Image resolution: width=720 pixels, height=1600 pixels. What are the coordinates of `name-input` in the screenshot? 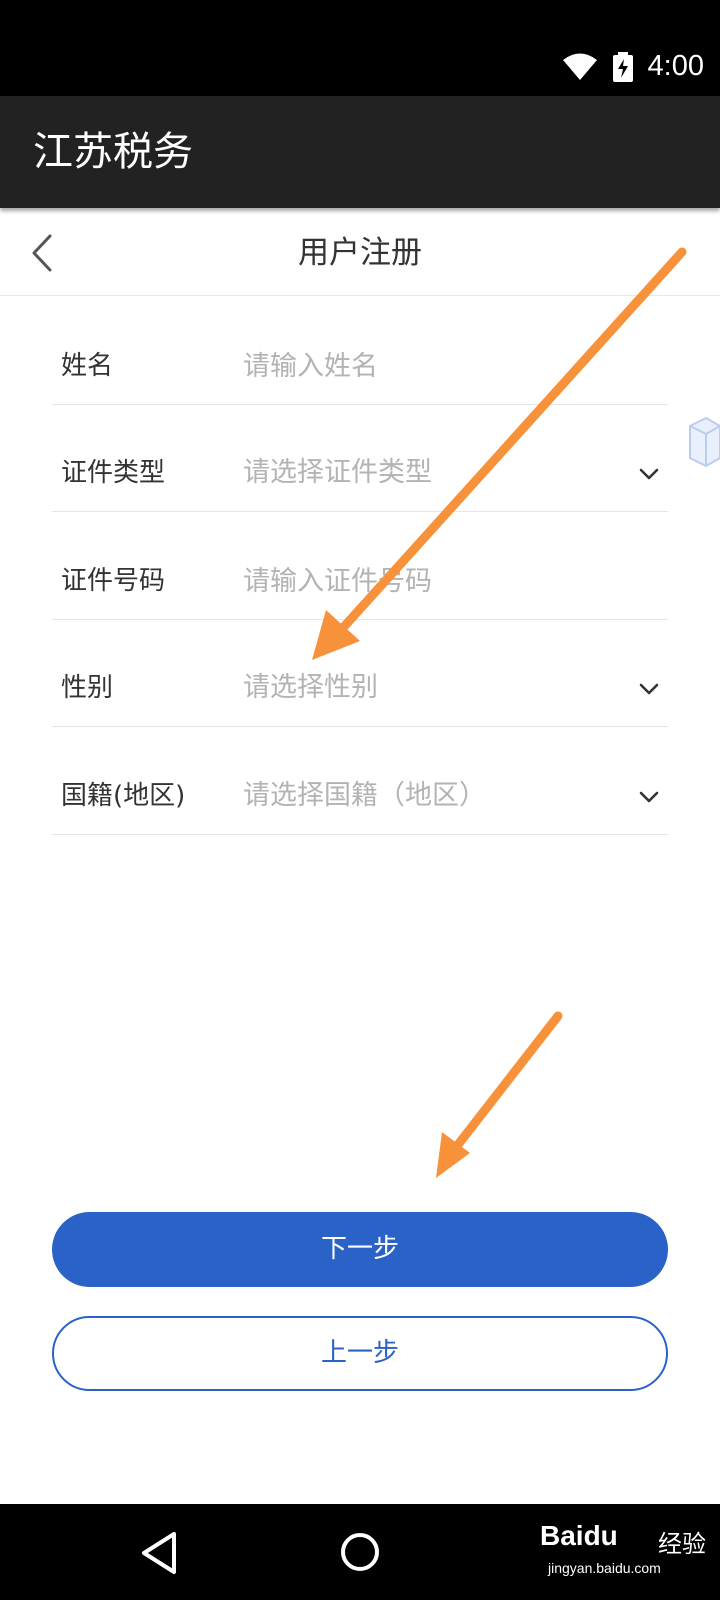 It's located at (433, 366).